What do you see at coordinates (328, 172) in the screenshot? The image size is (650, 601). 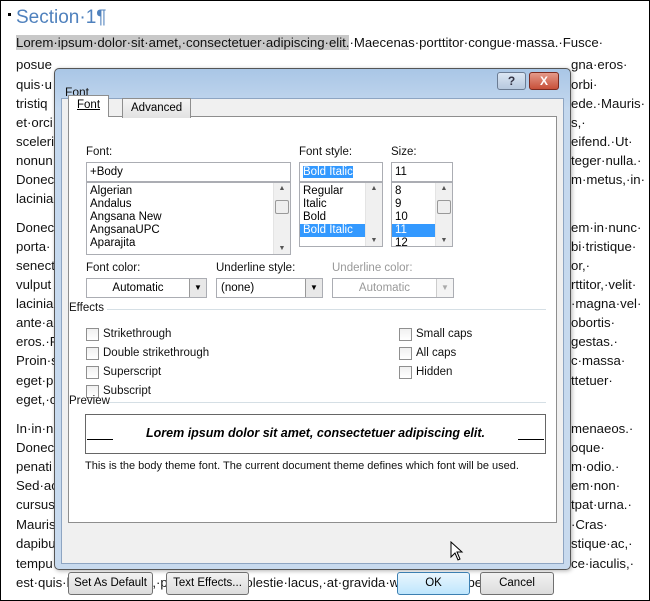 I see `font-style-value: Bold Italic` at bounding box center [328, 172].